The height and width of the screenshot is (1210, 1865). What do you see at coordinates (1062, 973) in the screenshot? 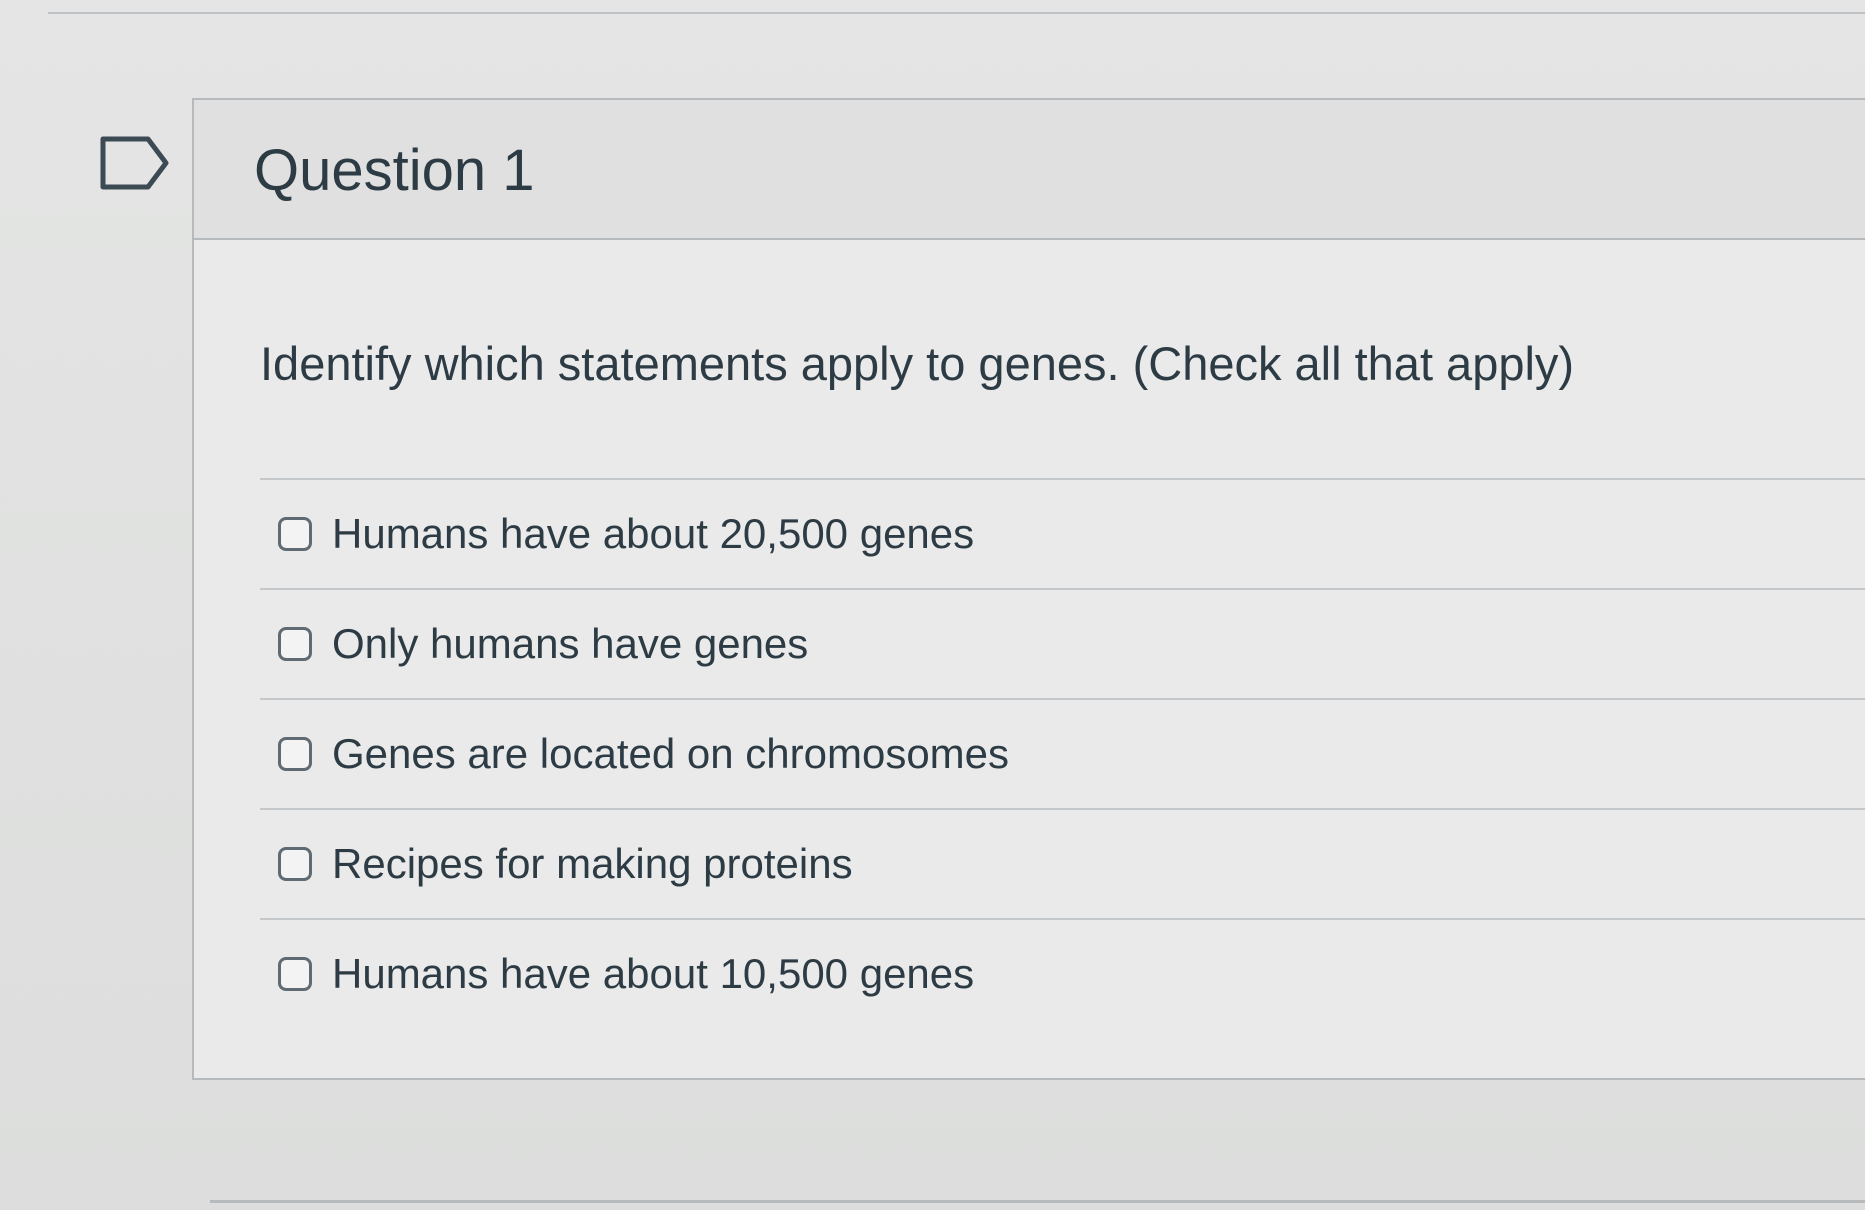
I see `answer-option-5: Humans have about 10,500 genes` at bounding box center [1062, 973].